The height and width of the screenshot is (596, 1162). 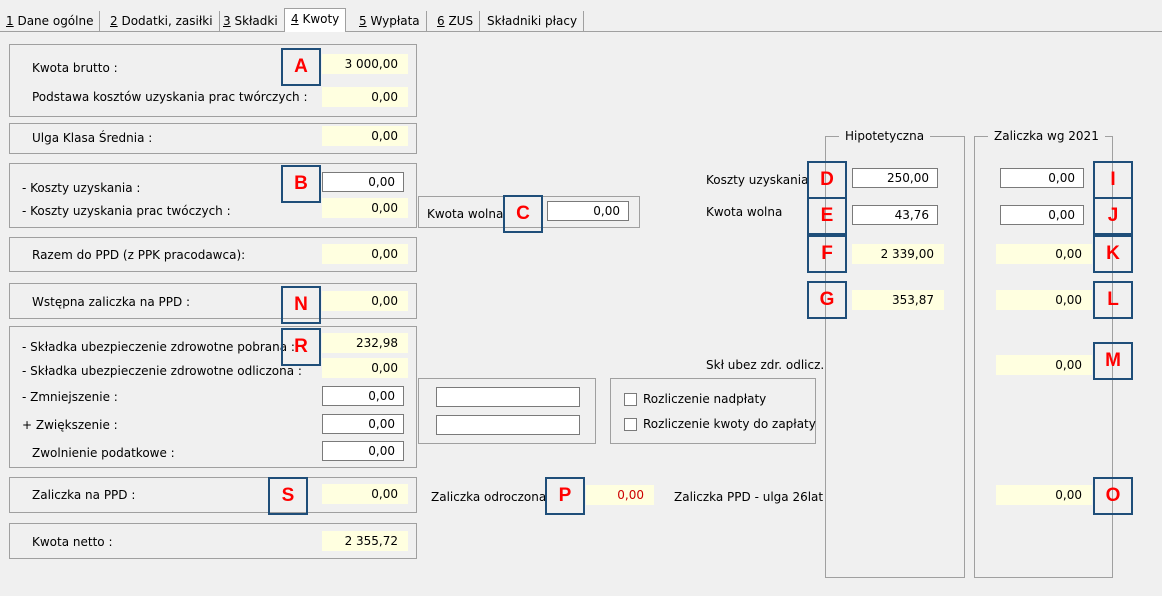 I want to click on kwota-brutto-value: 3 000,00, so click(x=365, y=64).